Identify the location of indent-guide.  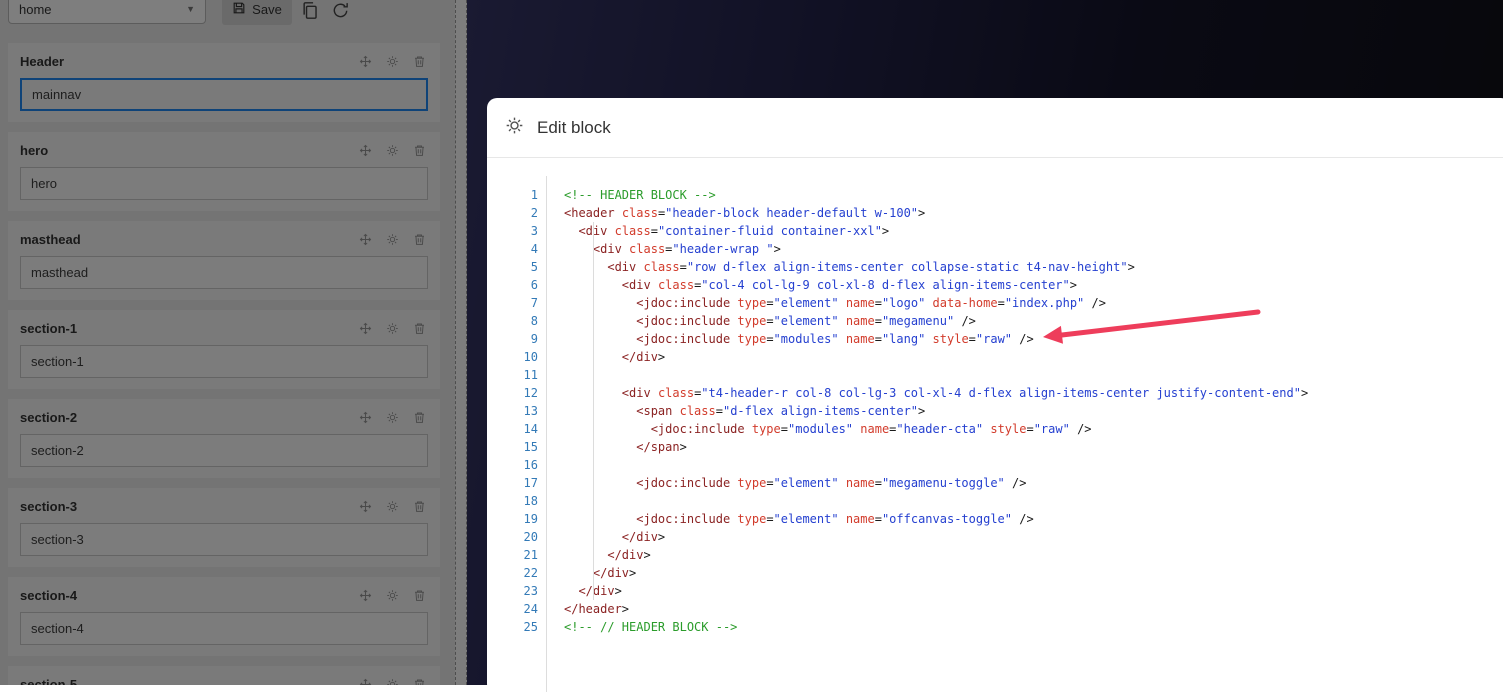
(593, 411).